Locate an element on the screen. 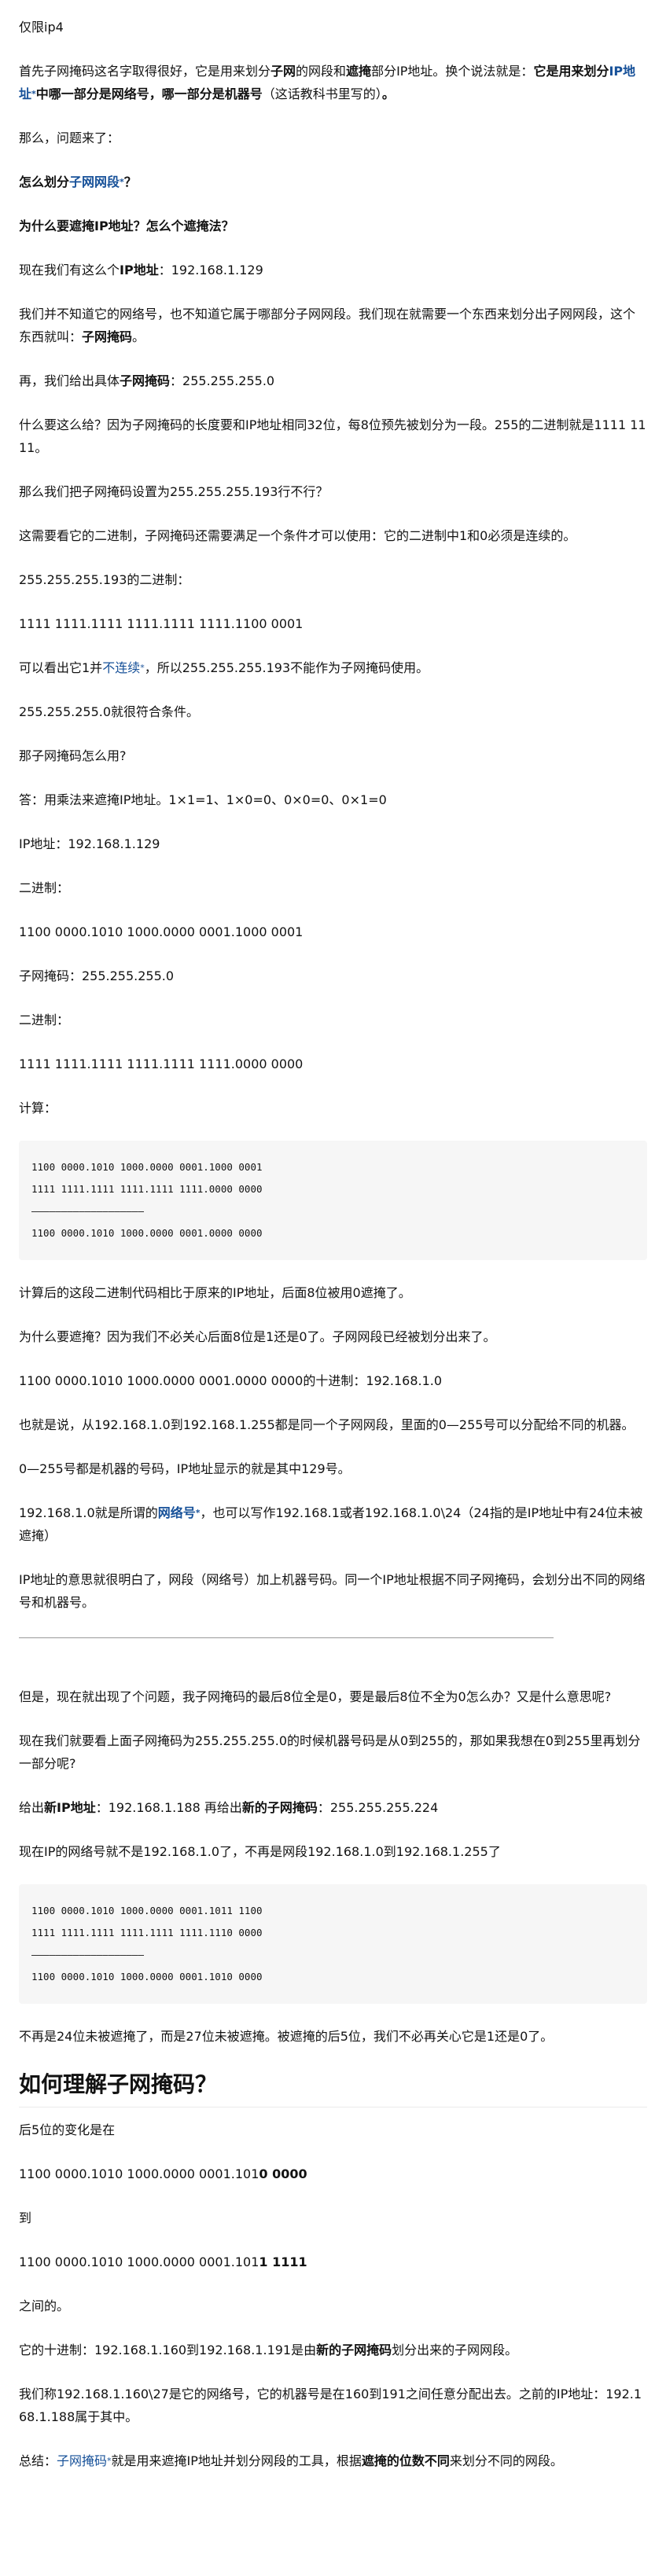 This screenshot has width=666, height=2576. network-number-link: 网络号 is located at coordinates (177, 1512).